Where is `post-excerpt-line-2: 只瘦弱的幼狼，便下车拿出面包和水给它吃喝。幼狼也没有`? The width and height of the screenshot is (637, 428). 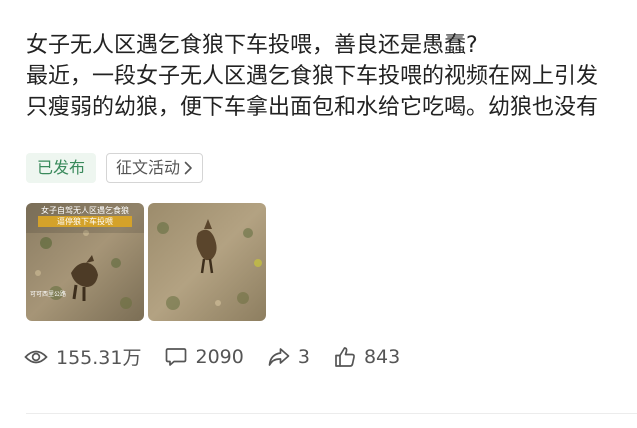 post-excerpt-line-2: 只瘦弱的幼狼，便下车拿出面包和水给它吃喝。幼狼也没有 is located at coordinates (312, 107).